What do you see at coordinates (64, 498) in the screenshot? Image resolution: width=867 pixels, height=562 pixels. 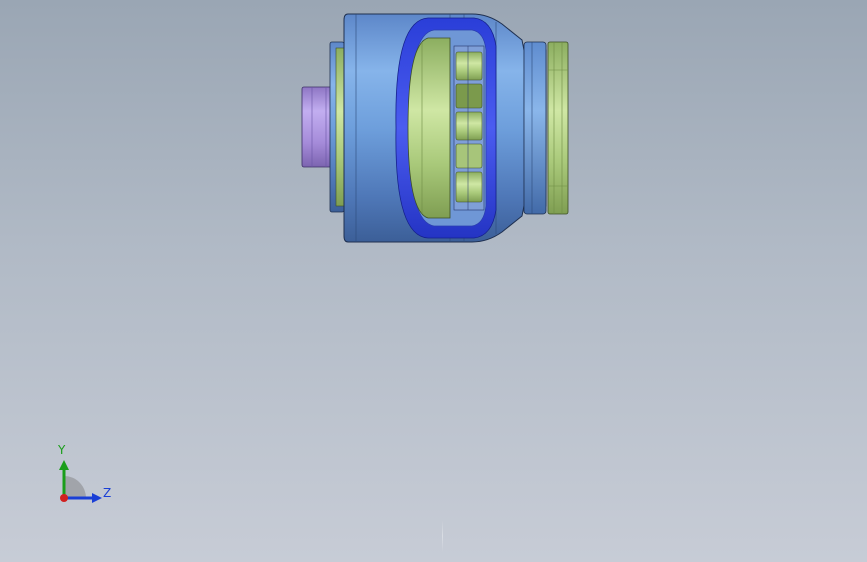 I see `origin-point` at bounding box center [64, 498].